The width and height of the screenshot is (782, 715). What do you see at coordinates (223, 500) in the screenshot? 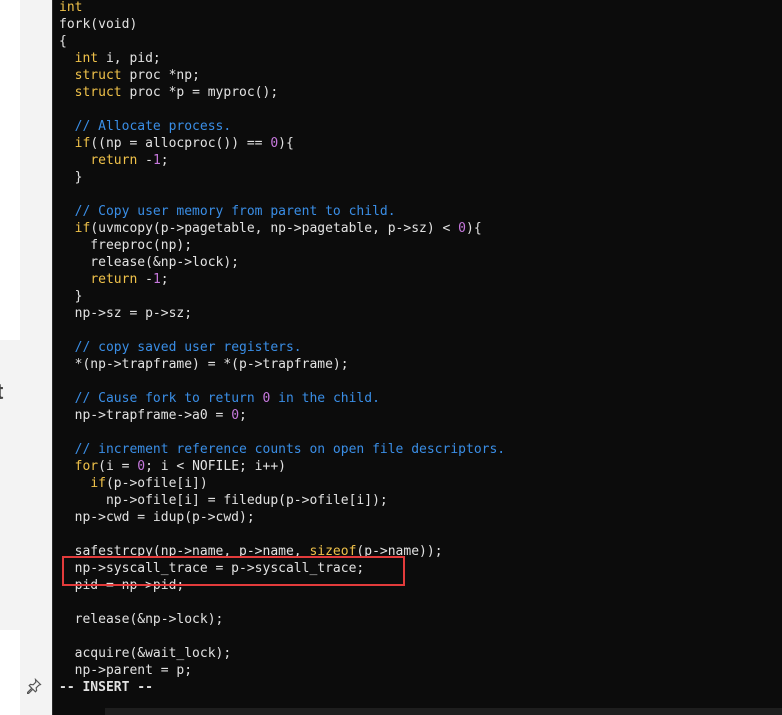
I see `code-token: np->ofile[i] = filedup(p->ofile[i]);` at bounding box center [223, 500].